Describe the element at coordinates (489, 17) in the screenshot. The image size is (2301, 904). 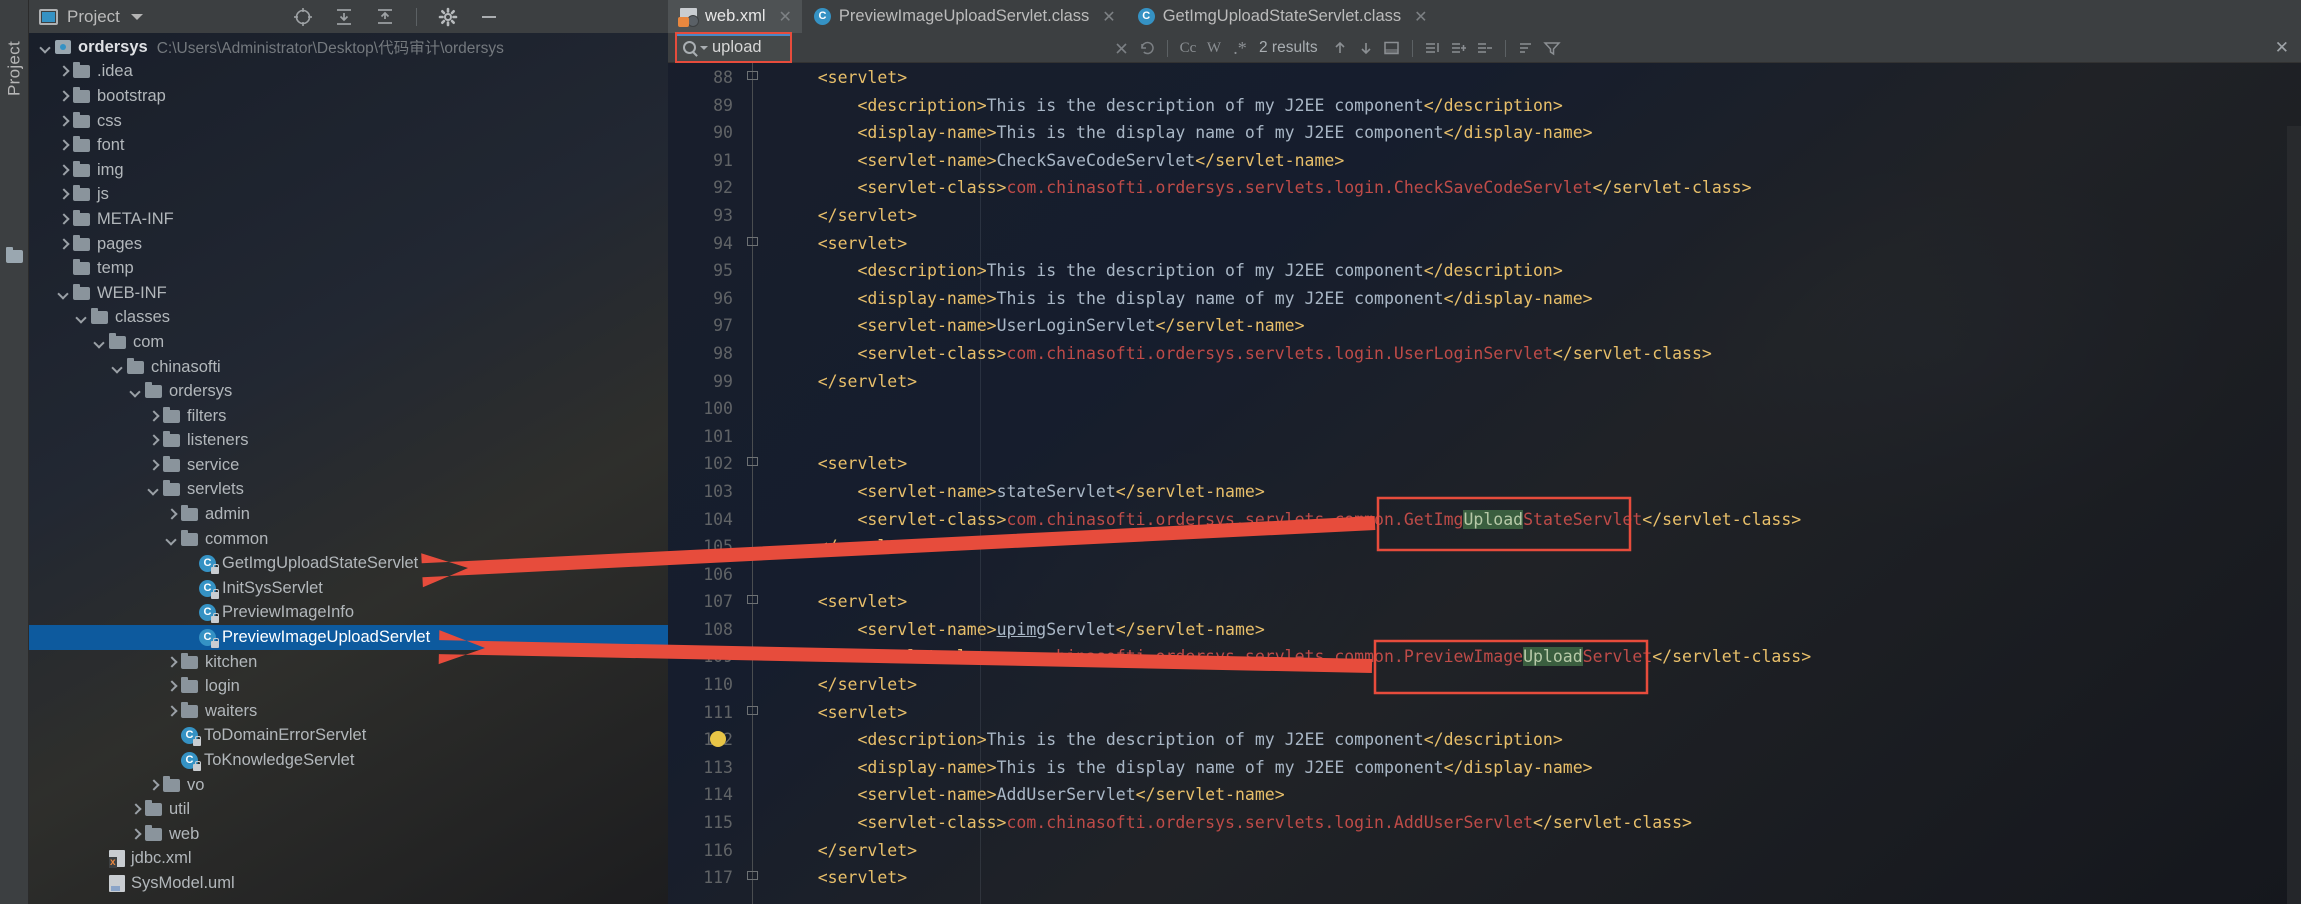
I see `hide-panel-icon` at that location.